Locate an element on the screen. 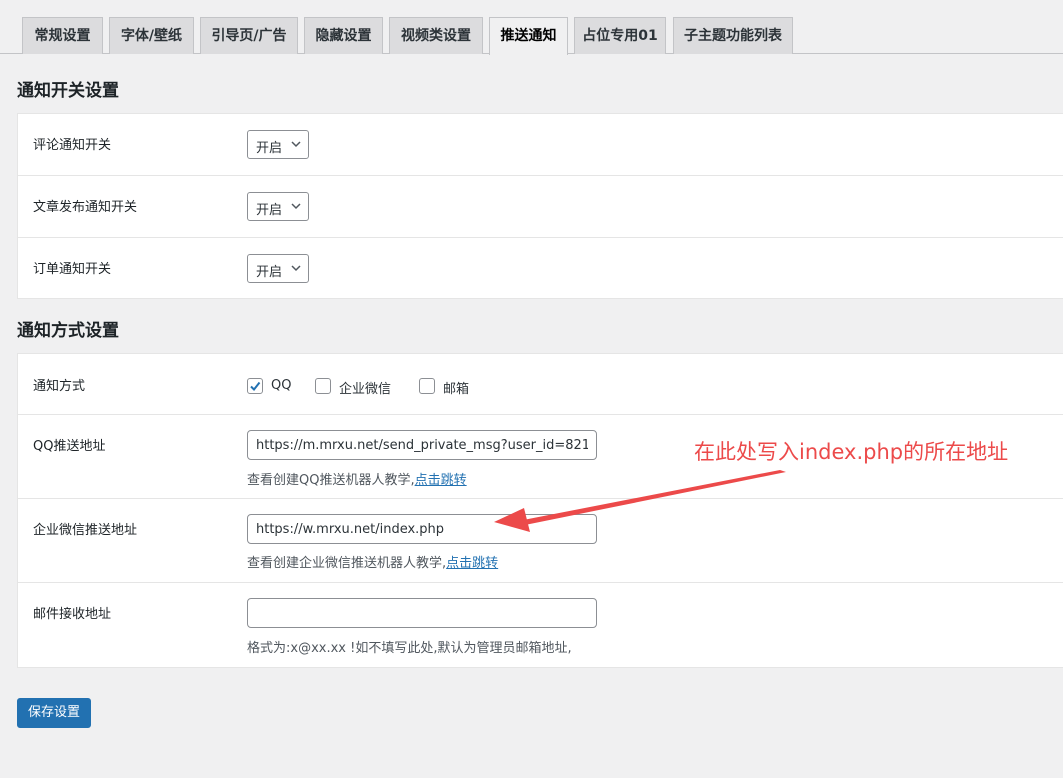 This screenshot has height=778, width=1063. wecom-option-label: 企业微信 is located at coordinates (365, 389).